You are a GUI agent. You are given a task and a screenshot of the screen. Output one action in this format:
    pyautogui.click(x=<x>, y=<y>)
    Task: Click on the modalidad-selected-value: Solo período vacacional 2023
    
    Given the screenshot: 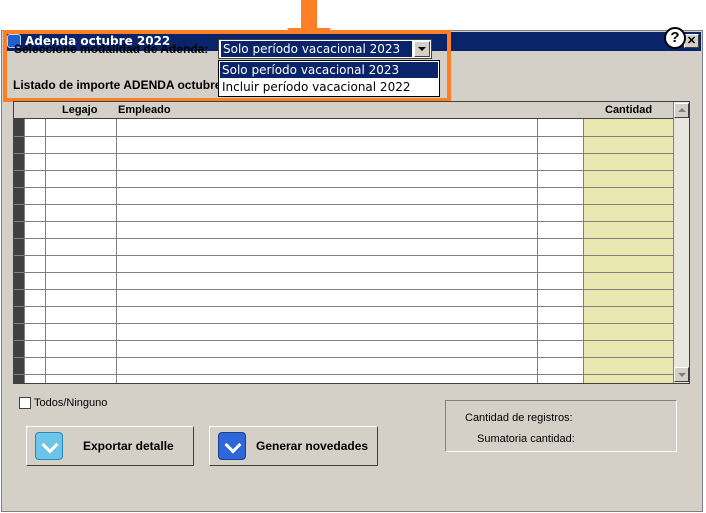 What is the action you would take?
    pyautogui.click(x=316, y=49)
    